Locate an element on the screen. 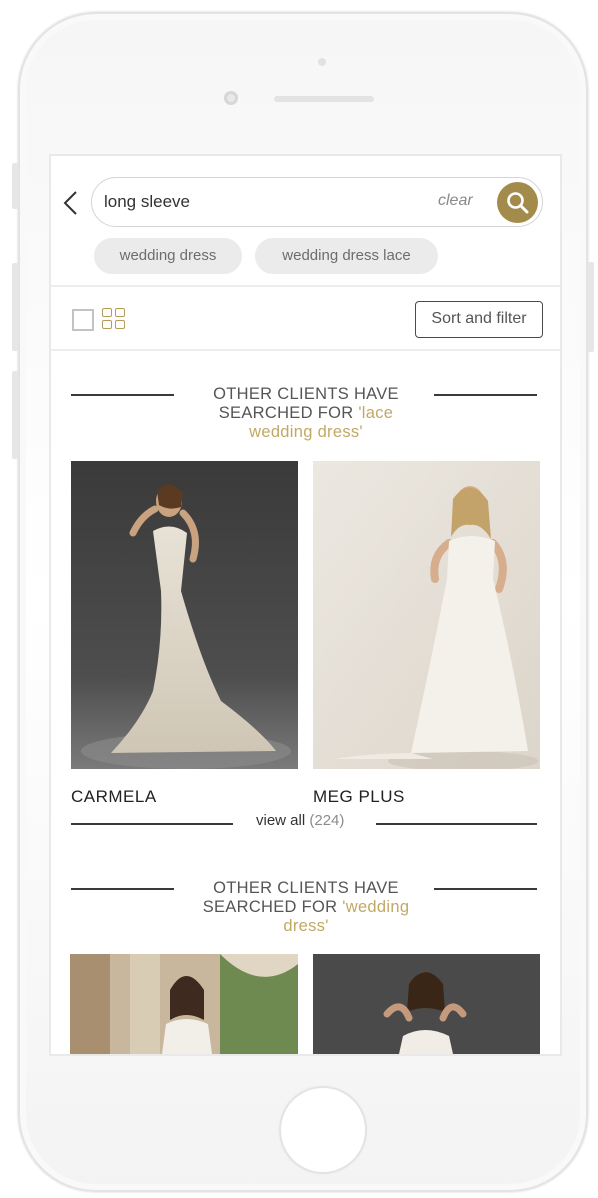  search-bar: clear is located at coordinates (317, 202).